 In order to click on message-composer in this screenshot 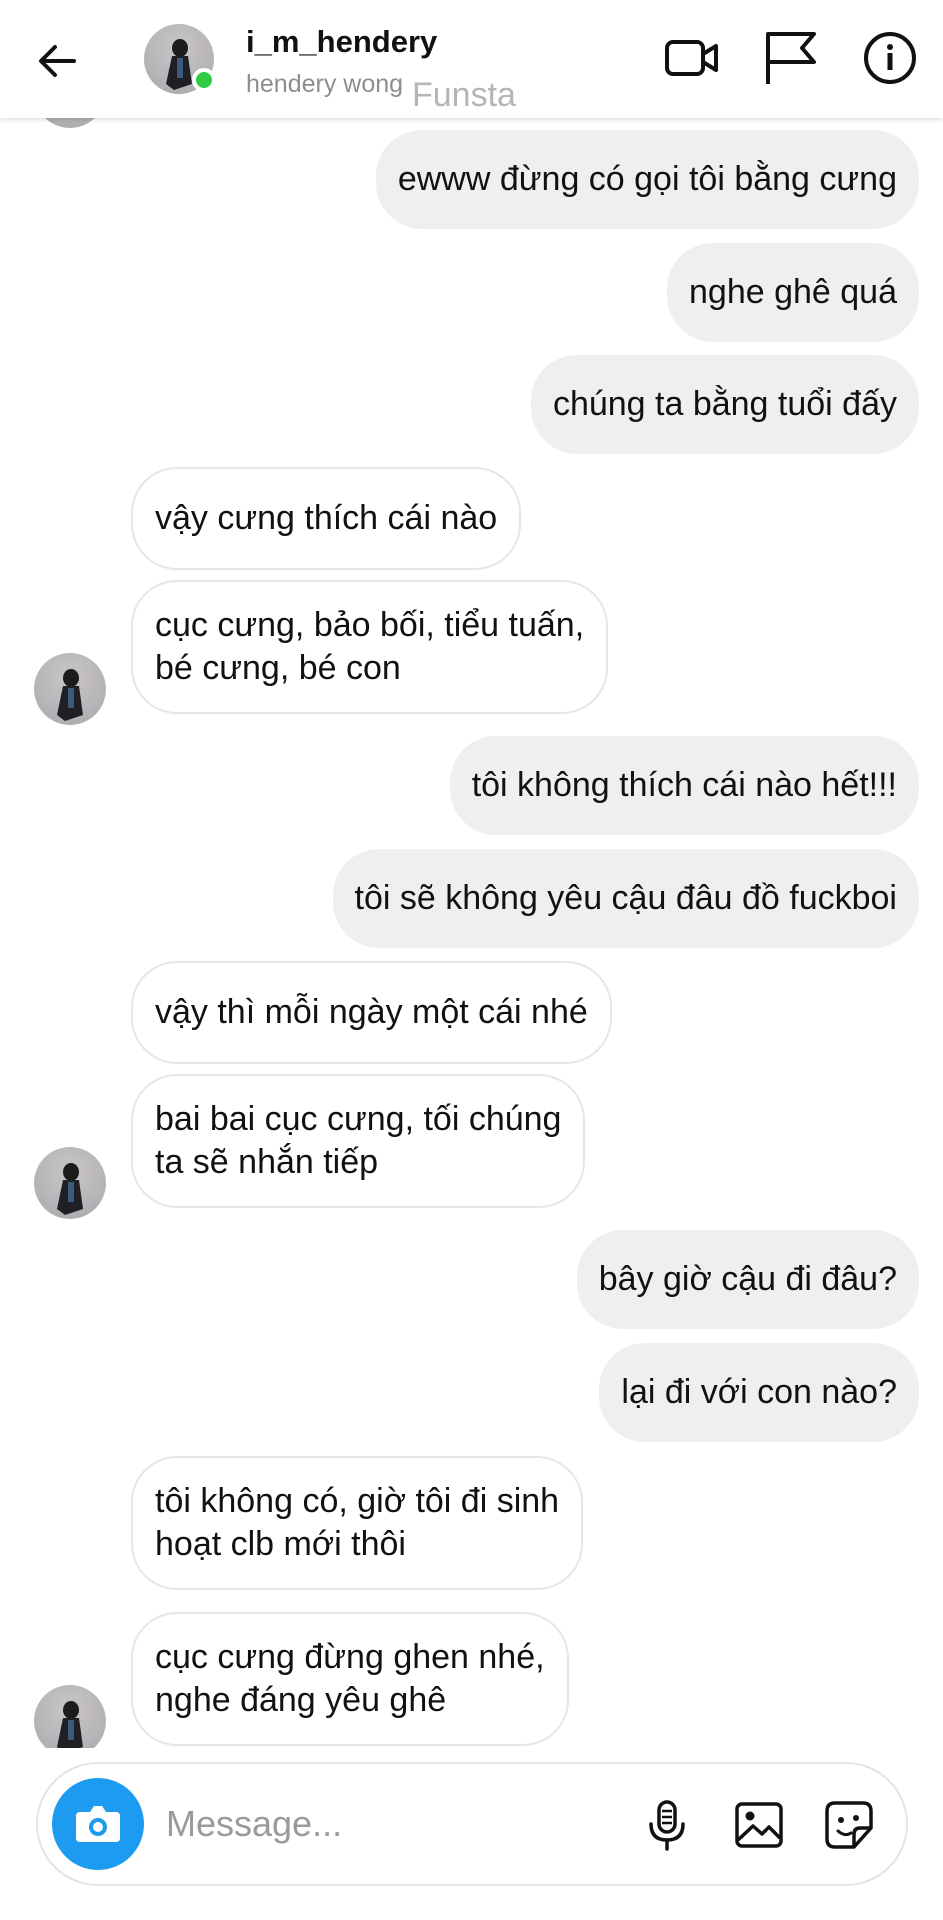, I will do `click(472, 1824)`.